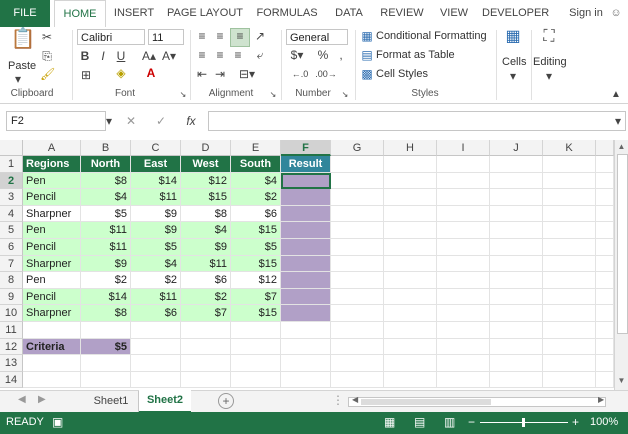 The width and height of the screenshot is (628, 434). I want to click on align-top-icon: ≡, so click(202, 36).